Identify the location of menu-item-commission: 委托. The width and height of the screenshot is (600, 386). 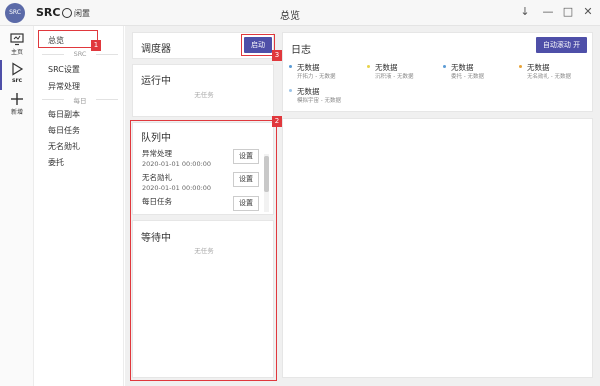
(56, 162).